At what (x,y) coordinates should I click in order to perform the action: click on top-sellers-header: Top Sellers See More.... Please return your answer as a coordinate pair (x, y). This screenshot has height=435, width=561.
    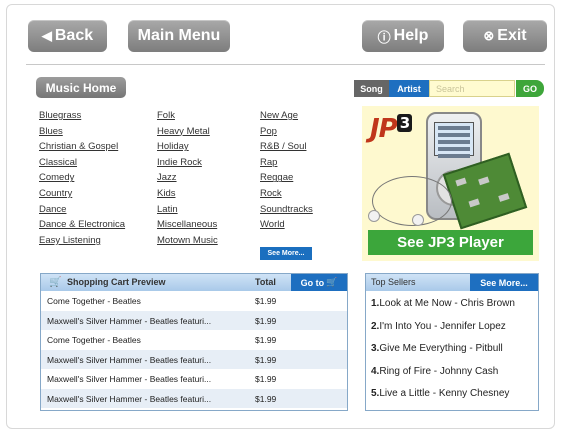
    Looking at the image, I should click on (452, 282).